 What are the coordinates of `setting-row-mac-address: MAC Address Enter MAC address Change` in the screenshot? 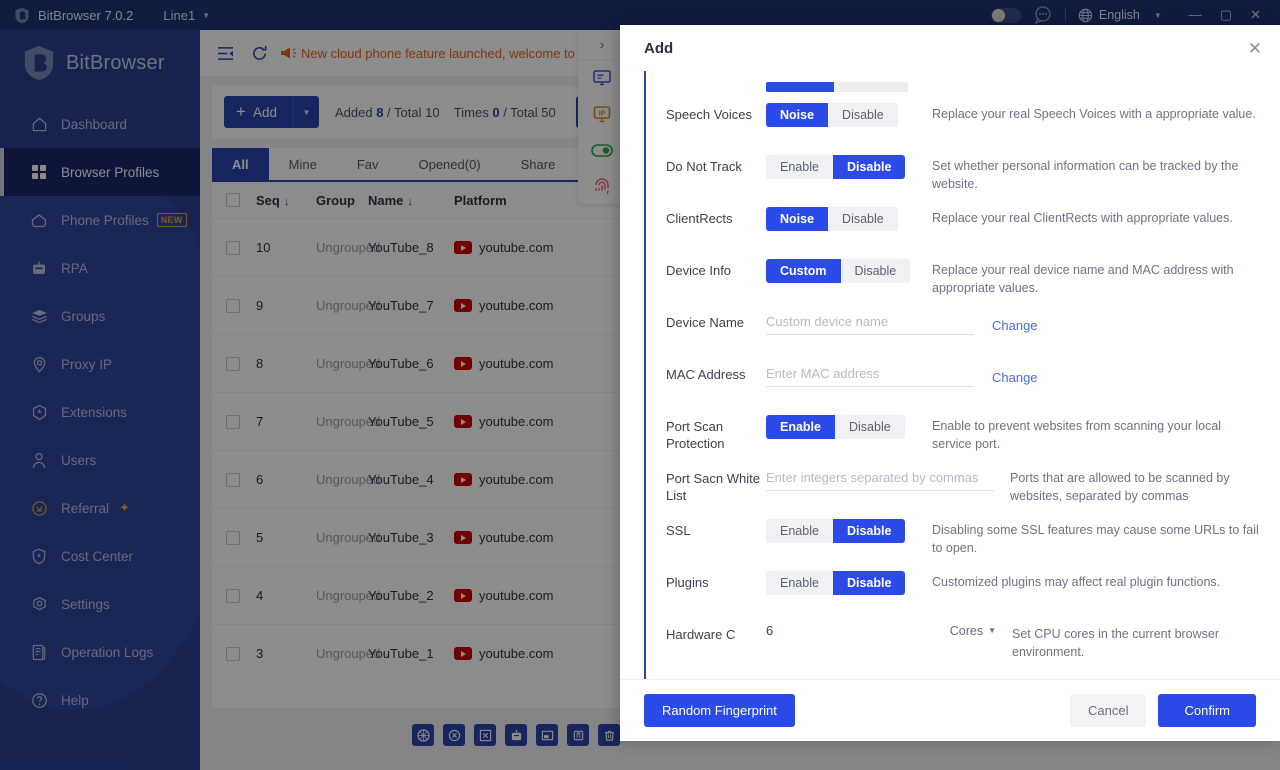 It's located at (963, 387).